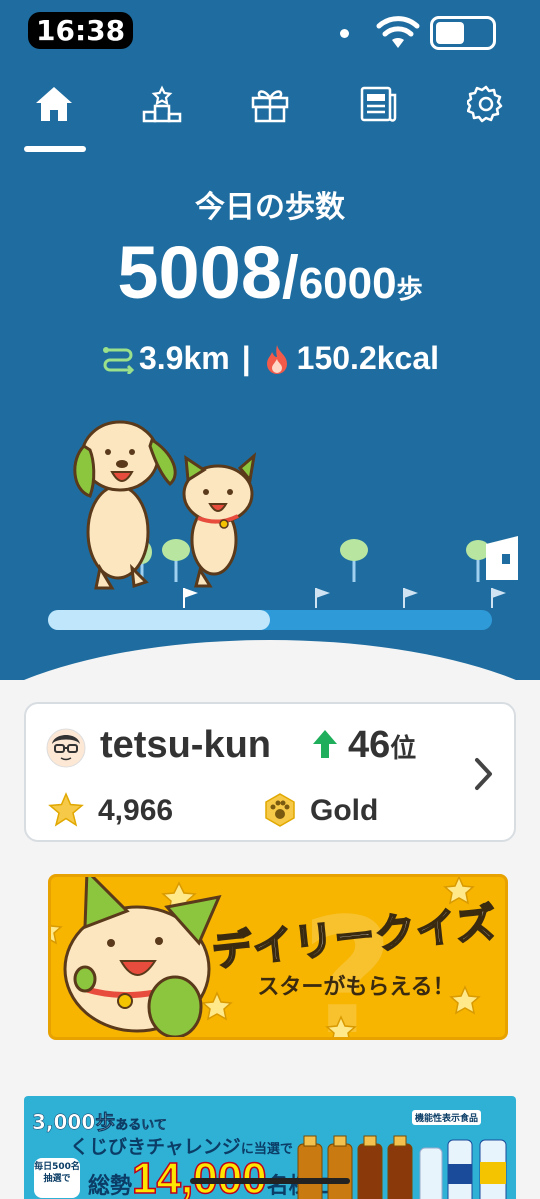  Describe the element at coordinates (398, 32) in the screenshot. I see `wifi-icon` at that location.